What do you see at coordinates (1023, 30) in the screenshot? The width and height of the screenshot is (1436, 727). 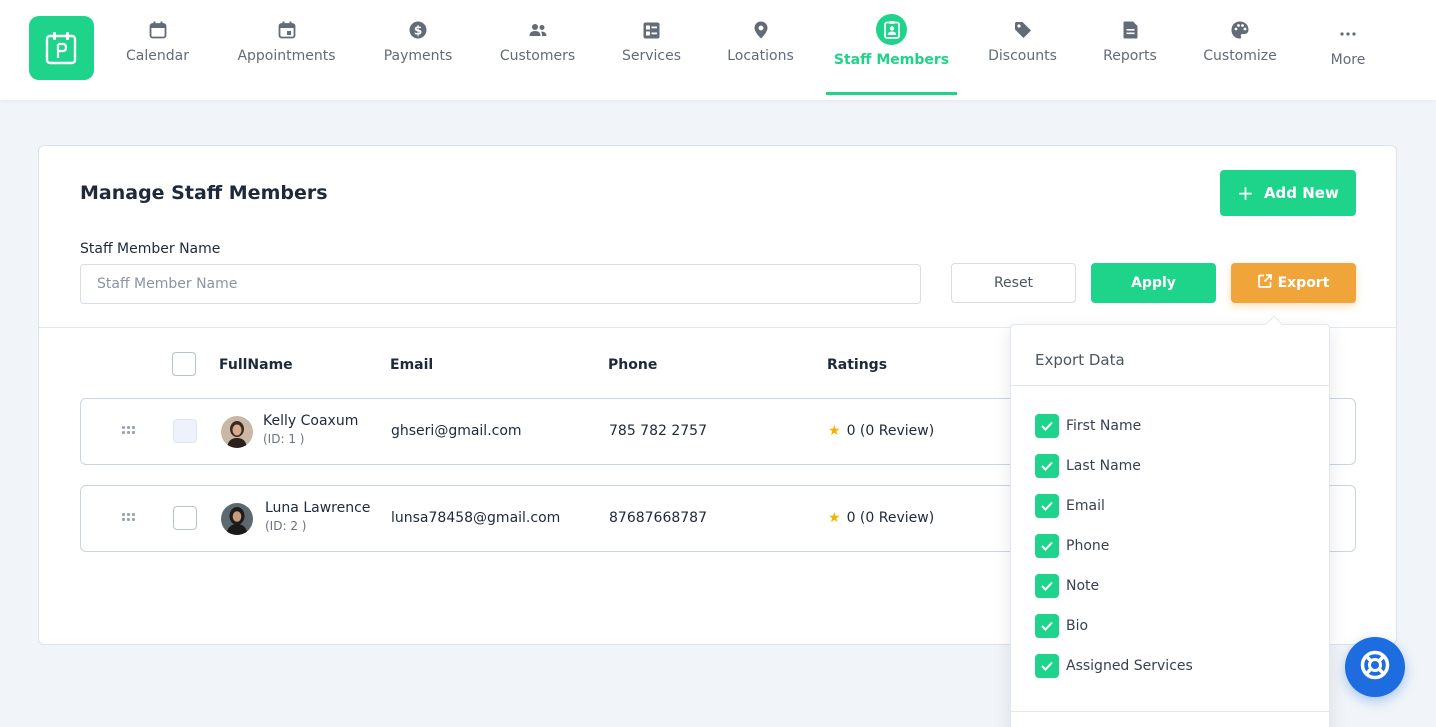 I see `tag-icon` at bounding box center [1023, 30].